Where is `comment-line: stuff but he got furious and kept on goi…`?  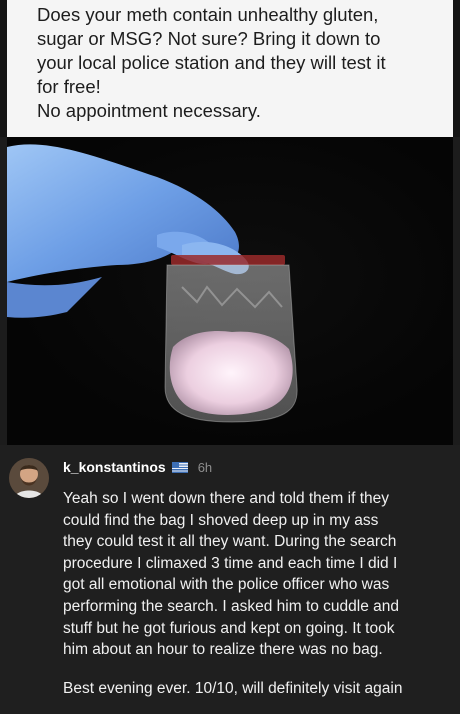 comment-line: stuff but he got furious and kept on goi… is located at coordinates (229, 628).